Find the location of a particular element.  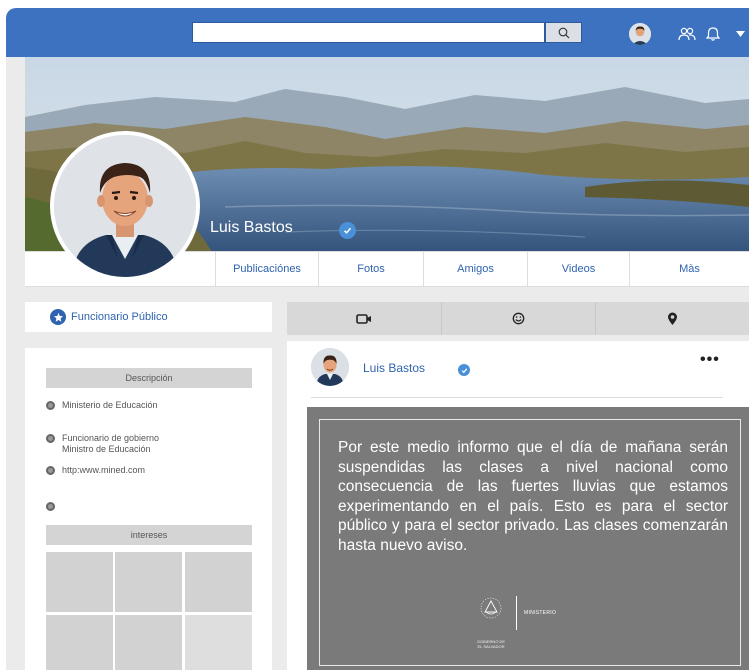

interests-header: intereses is located at coordinates (149, 535).